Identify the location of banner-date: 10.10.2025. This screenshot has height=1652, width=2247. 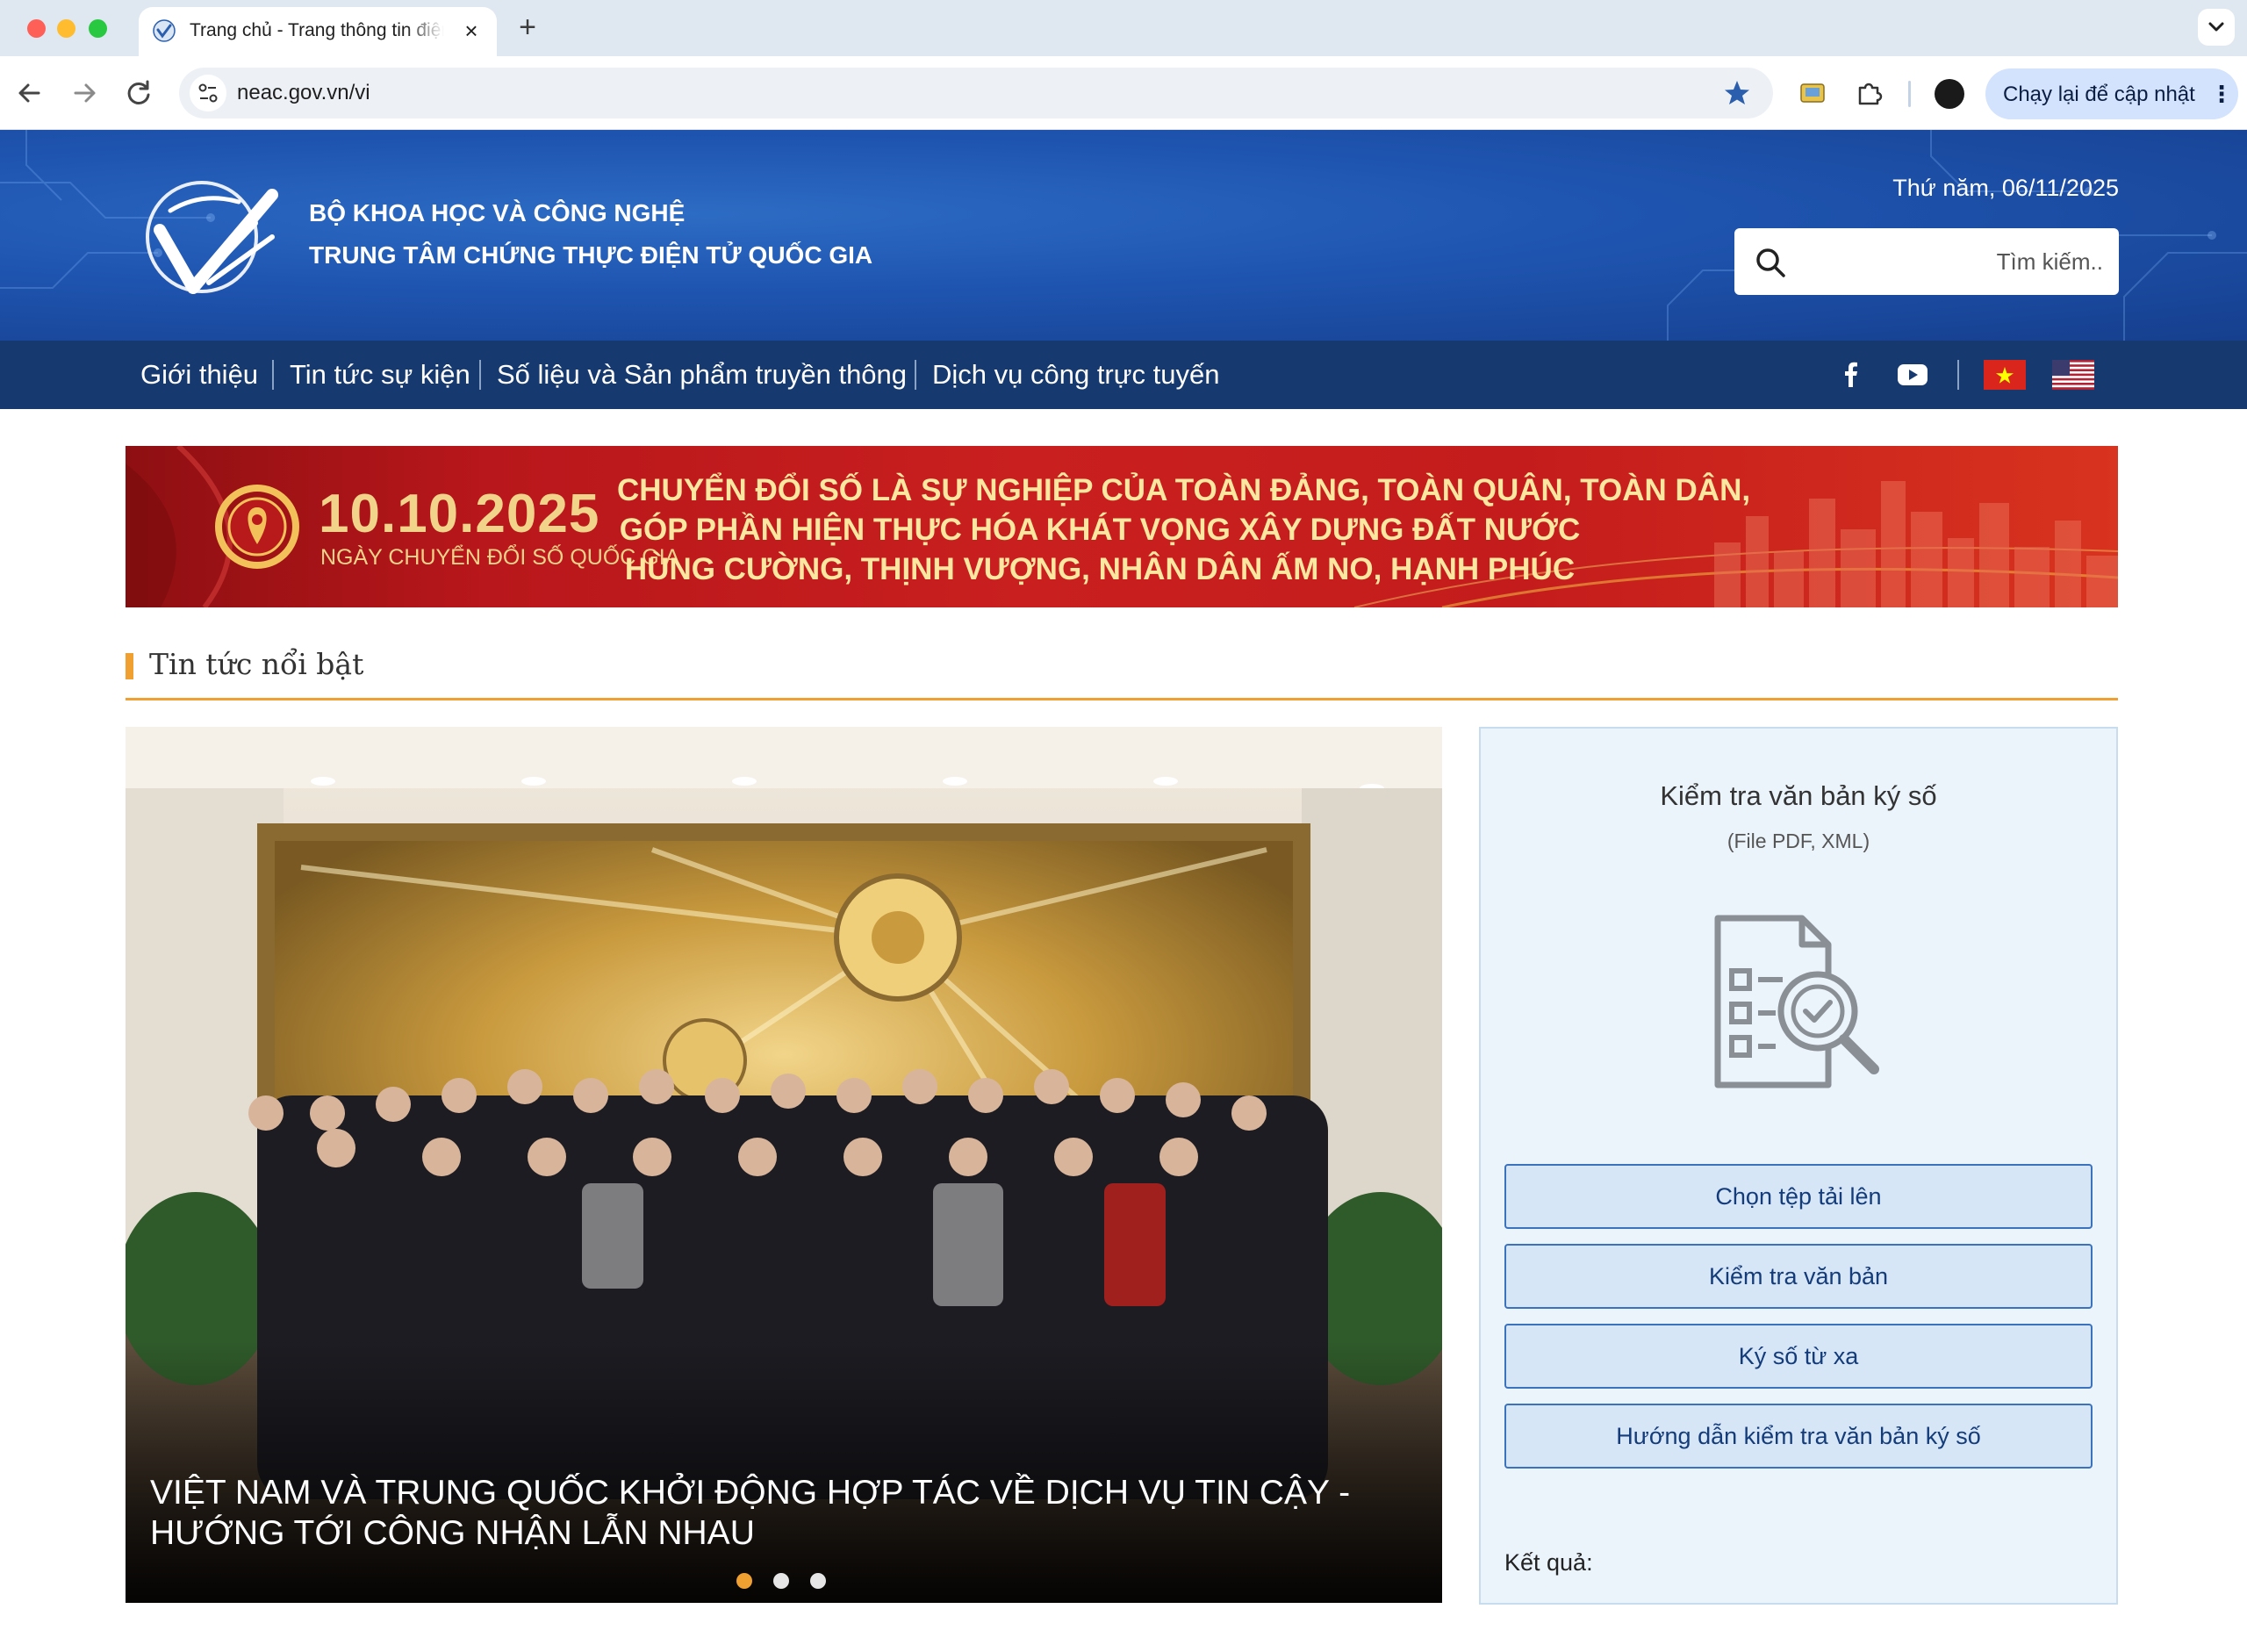
(459, 514).